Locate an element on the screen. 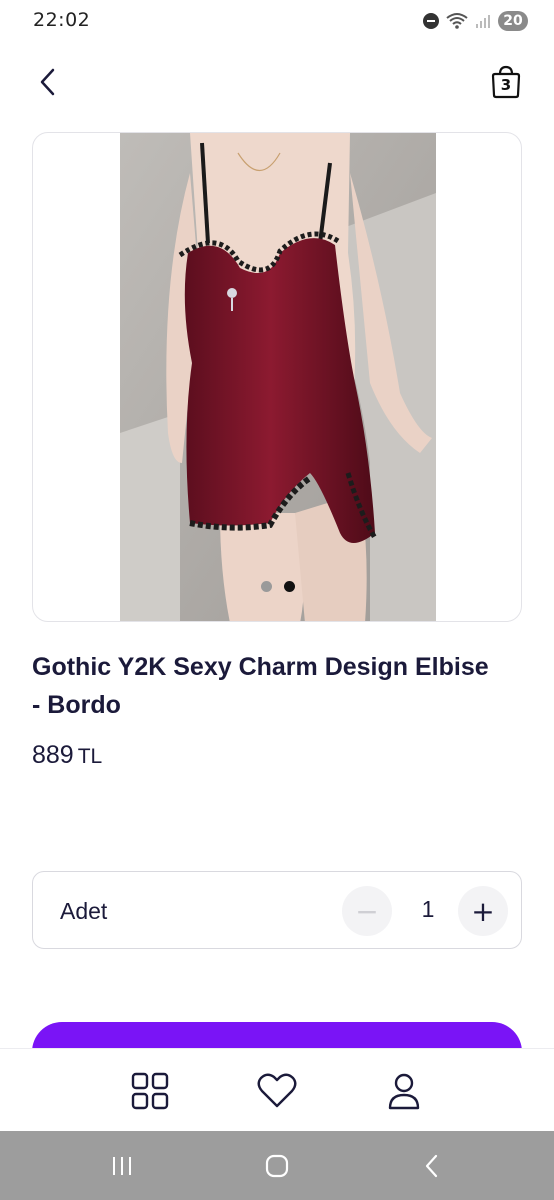 Image resolution: width=554 pixels, height=1200 pixels. categories-icon is located at coordinates (150, 1091).